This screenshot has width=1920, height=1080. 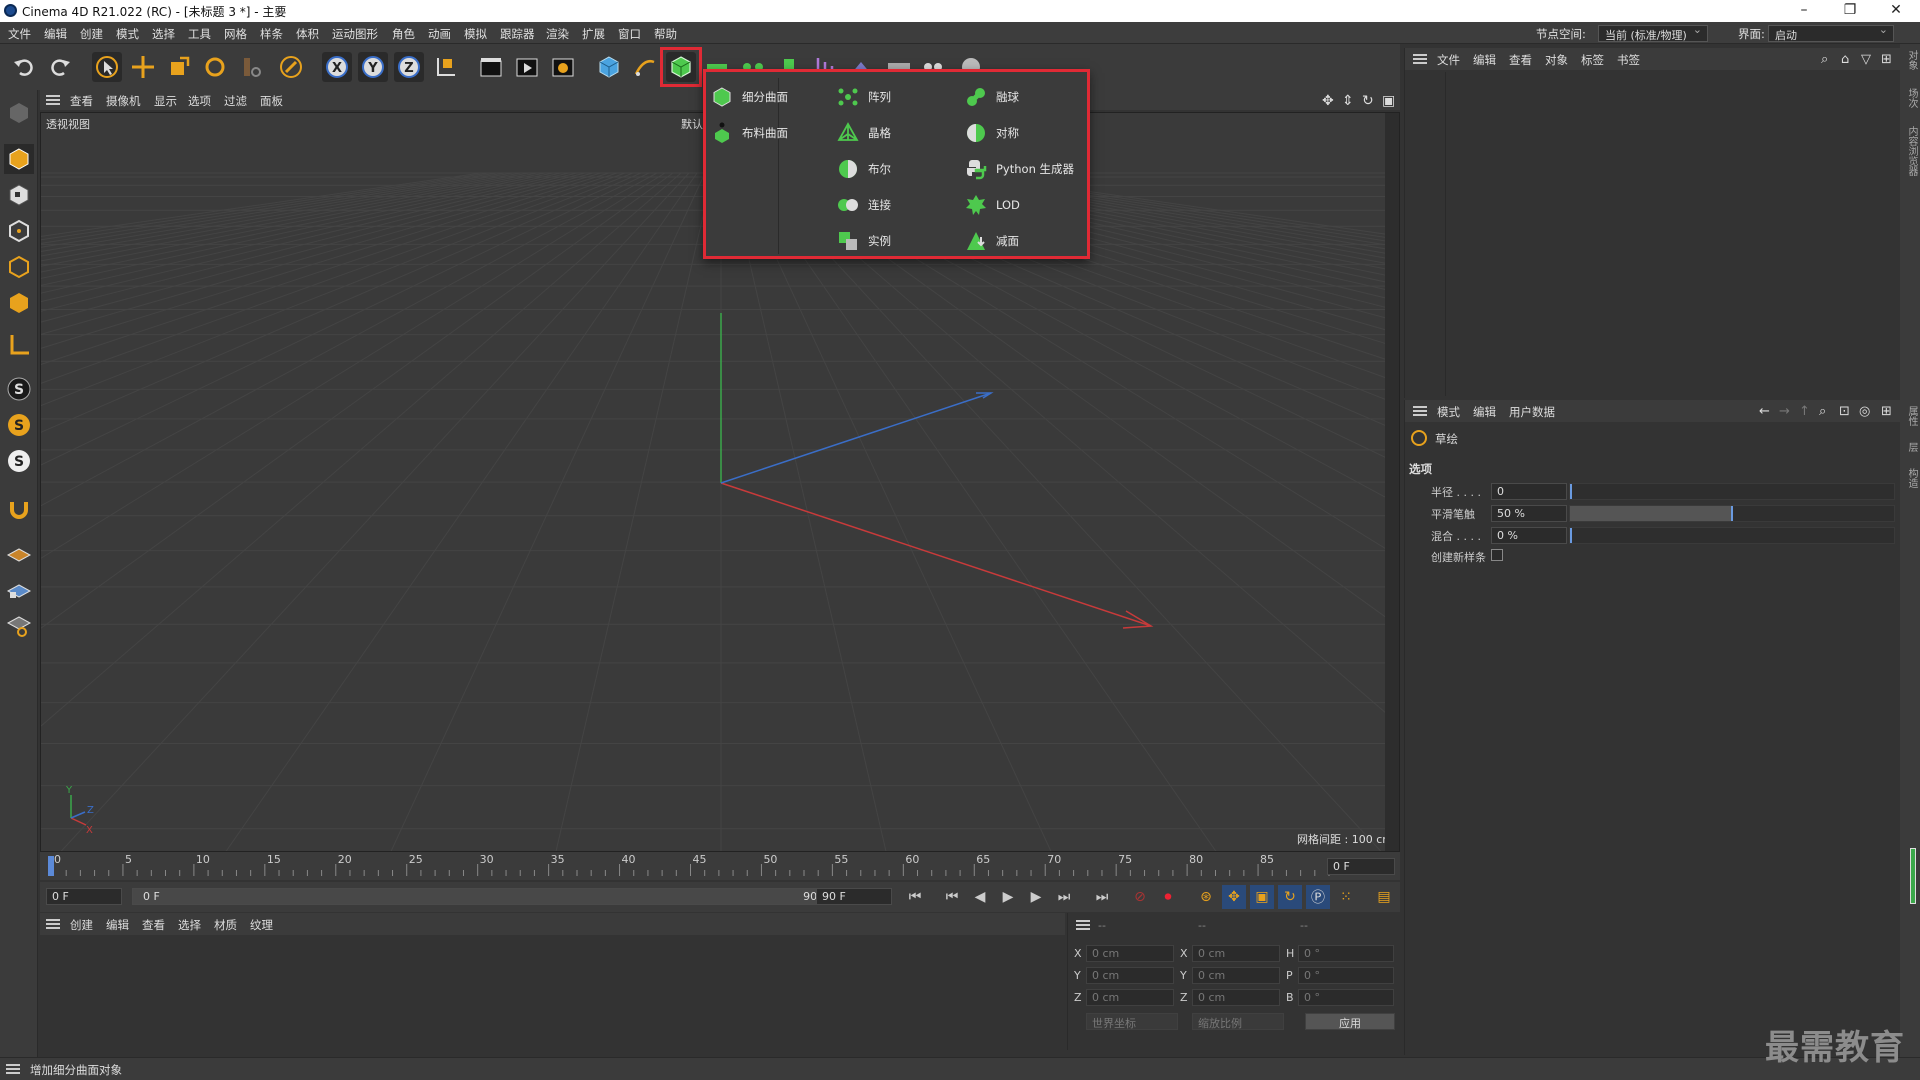 I want to click on sketch-tool-button, so click(x=291, y=67).